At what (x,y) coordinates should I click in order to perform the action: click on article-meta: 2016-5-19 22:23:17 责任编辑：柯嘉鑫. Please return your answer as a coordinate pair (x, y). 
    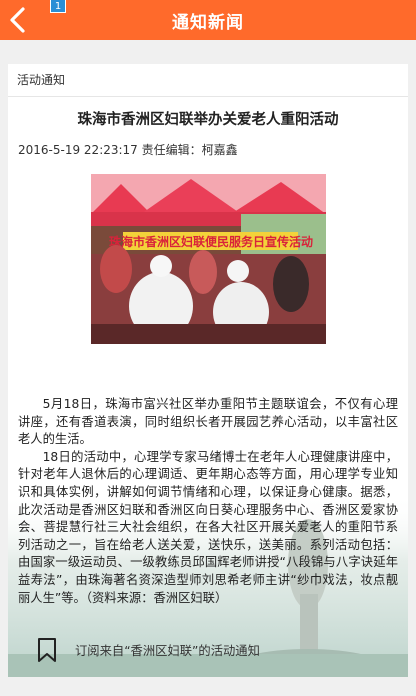
    Looking at the image, I should click on (128, 150).